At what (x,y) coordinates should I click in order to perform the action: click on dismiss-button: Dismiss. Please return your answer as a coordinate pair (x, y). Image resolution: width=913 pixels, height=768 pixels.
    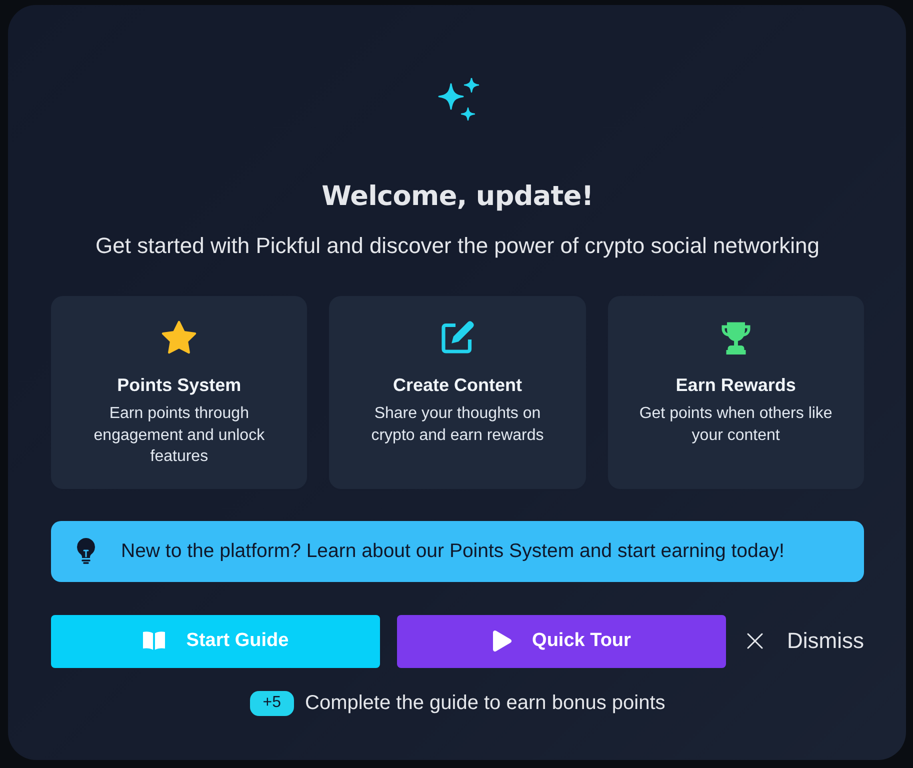
    Looking at the image, I should click on (803, 641).